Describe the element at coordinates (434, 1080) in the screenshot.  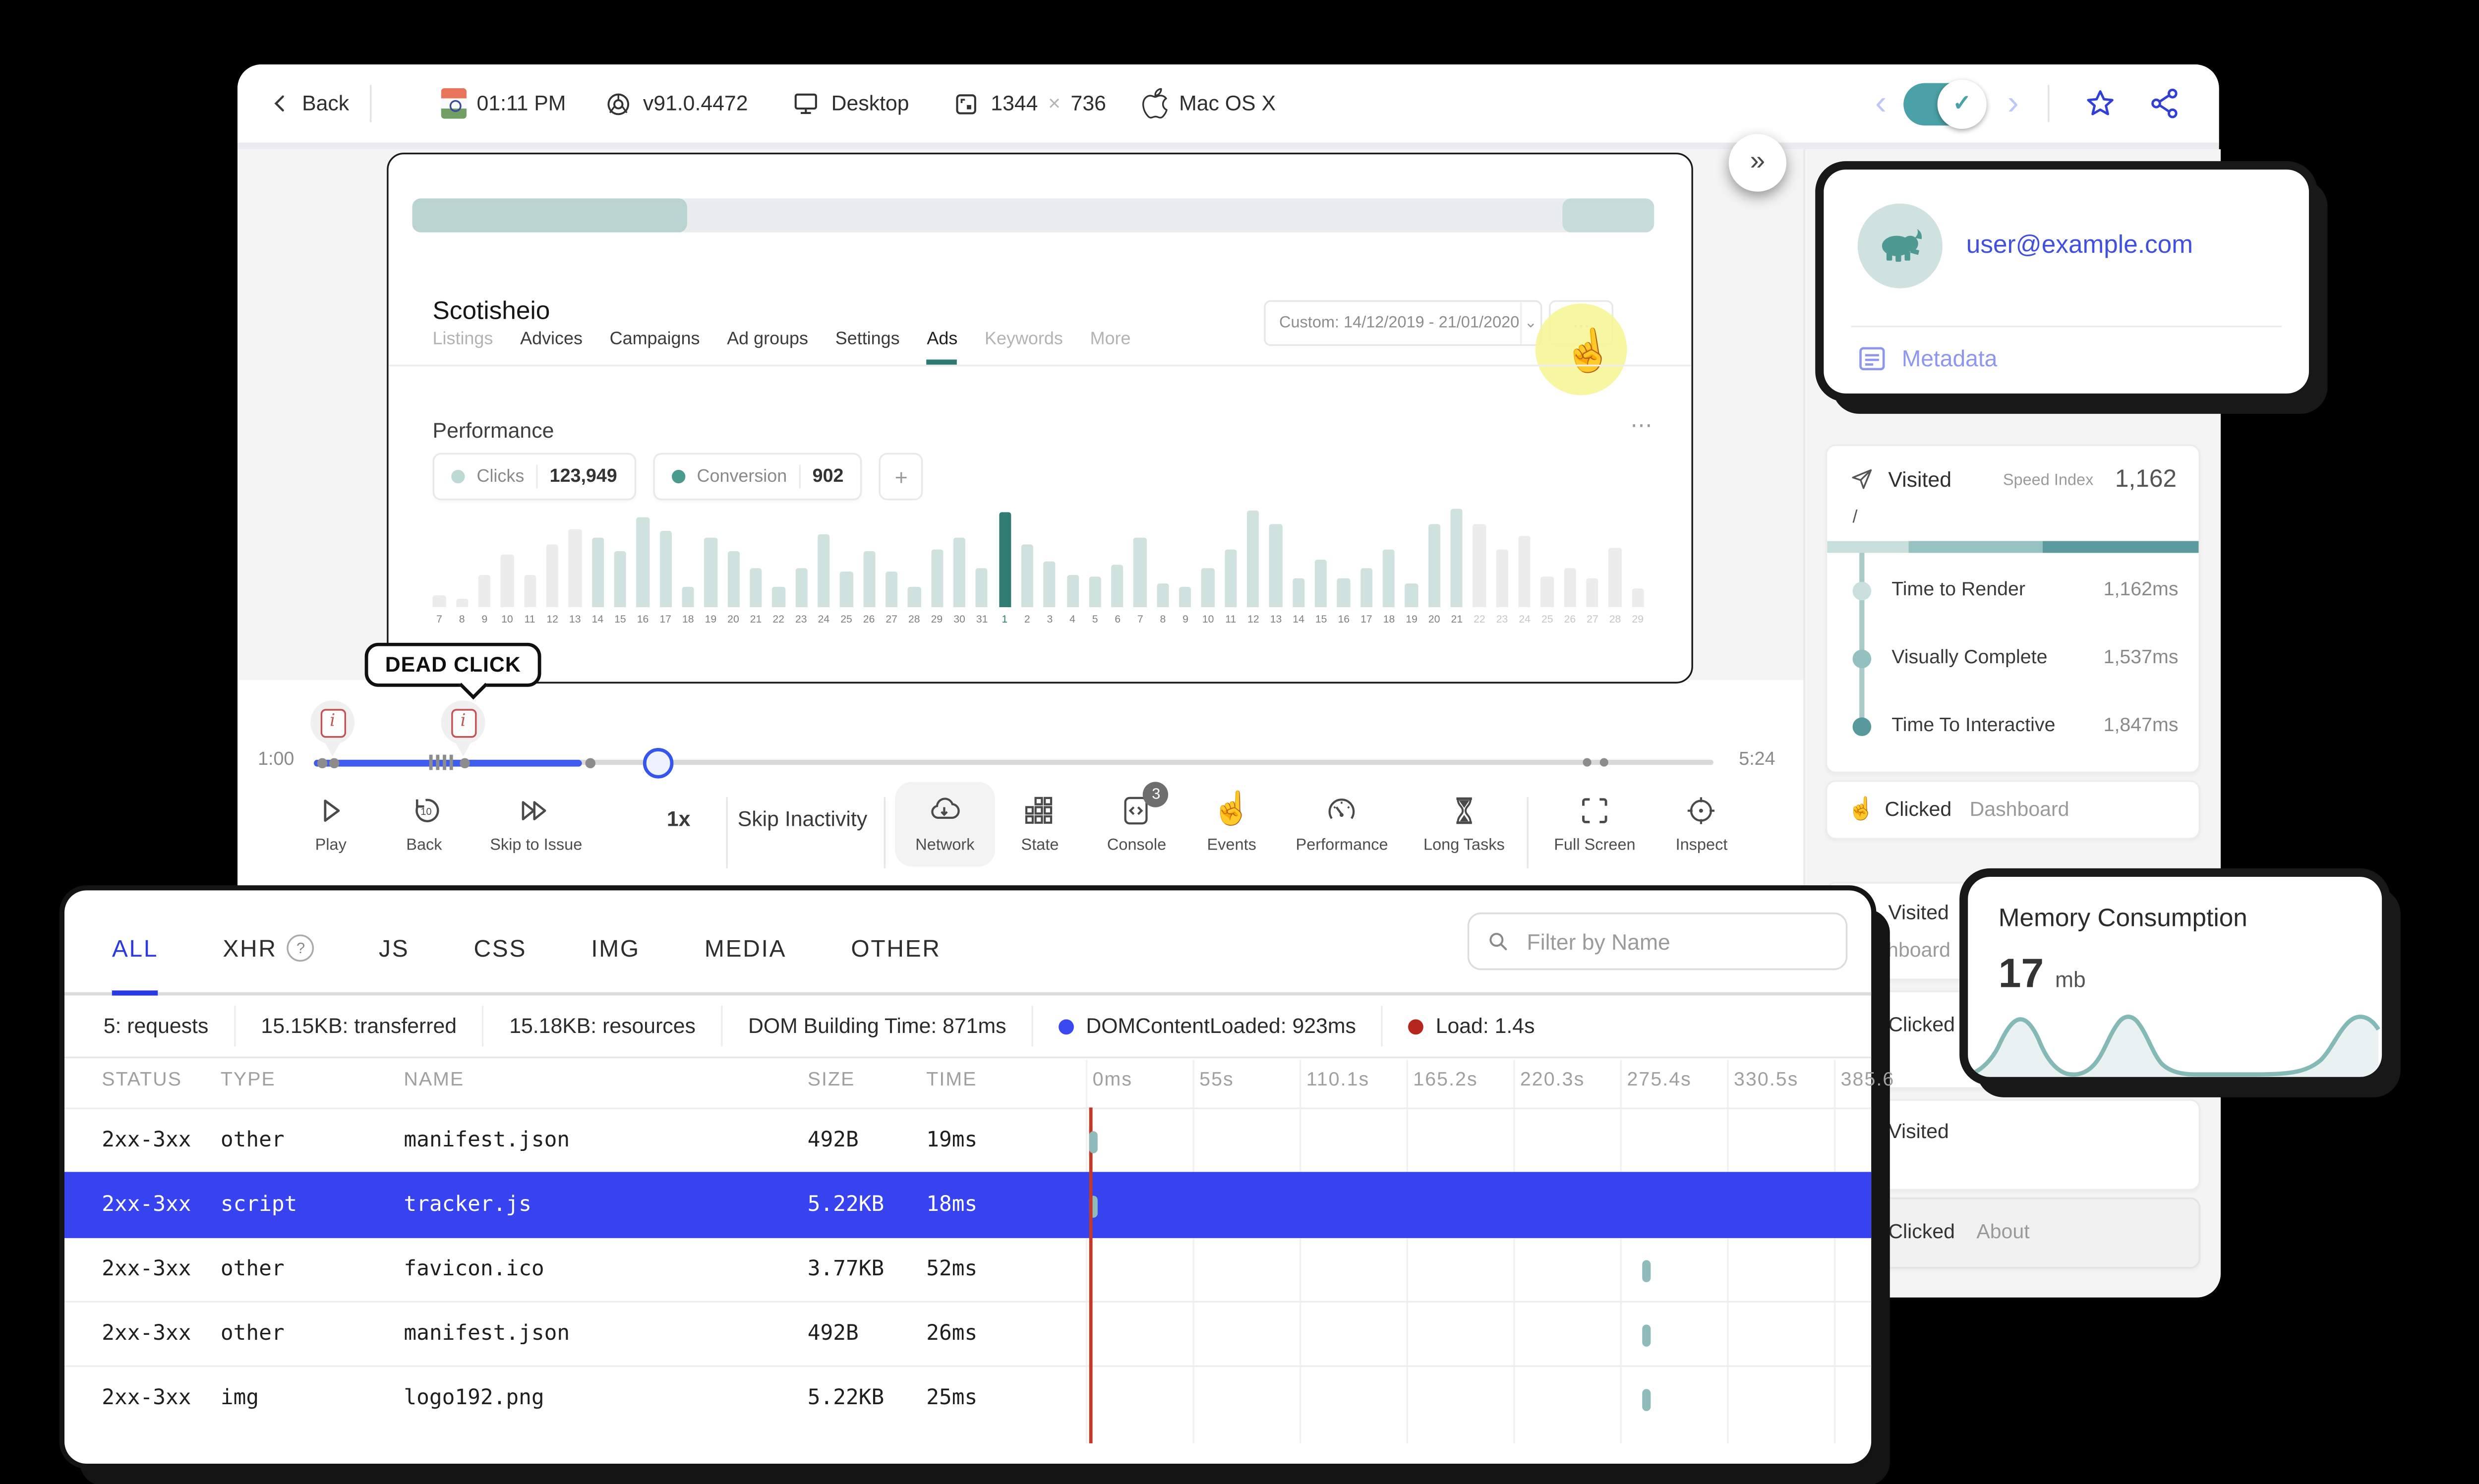
I see `column-header-name: NAME` at that location.